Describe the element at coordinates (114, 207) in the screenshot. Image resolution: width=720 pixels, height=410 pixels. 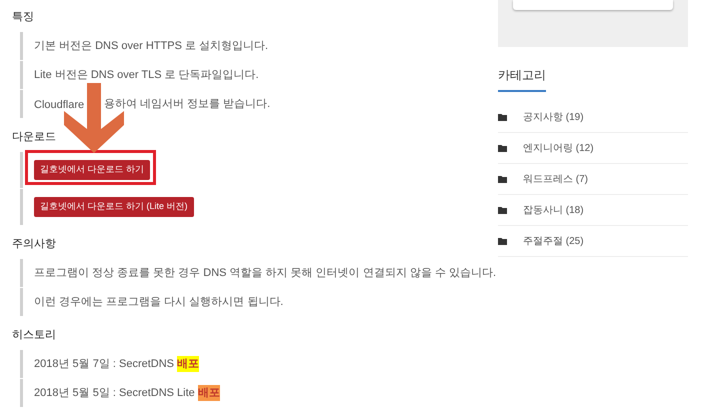
I see `download-button: 길호넷에서 다운로드 하기 (Lite 버전)` at that location.